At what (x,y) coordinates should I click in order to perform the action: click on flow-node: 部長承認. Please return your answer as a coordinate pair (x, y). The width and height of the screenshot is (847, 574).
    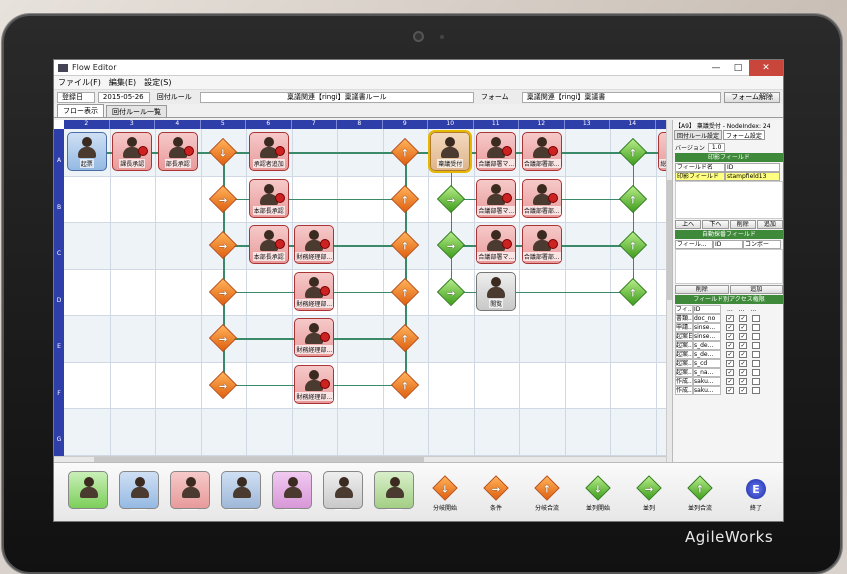
    Looking at the image, I should click on (177, 152).